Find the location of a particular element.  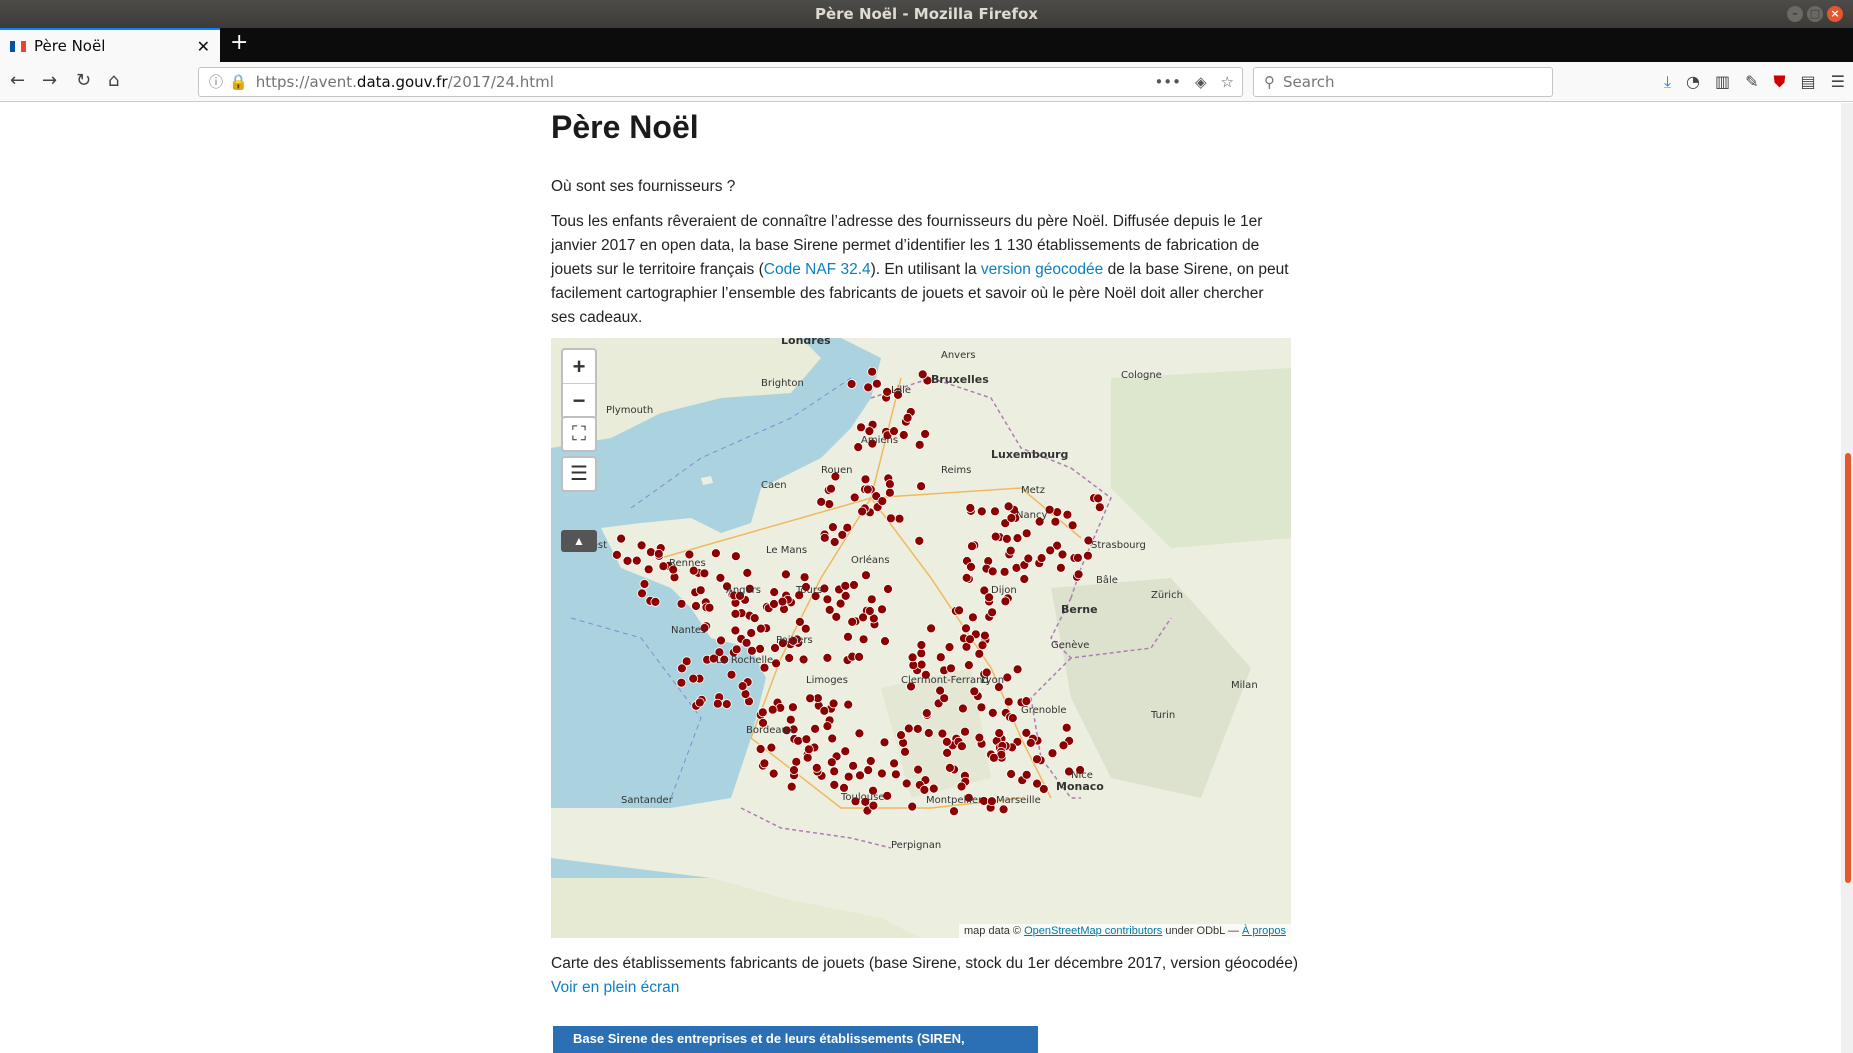

zoom-in-button: + is located at coordinates (579, 367).